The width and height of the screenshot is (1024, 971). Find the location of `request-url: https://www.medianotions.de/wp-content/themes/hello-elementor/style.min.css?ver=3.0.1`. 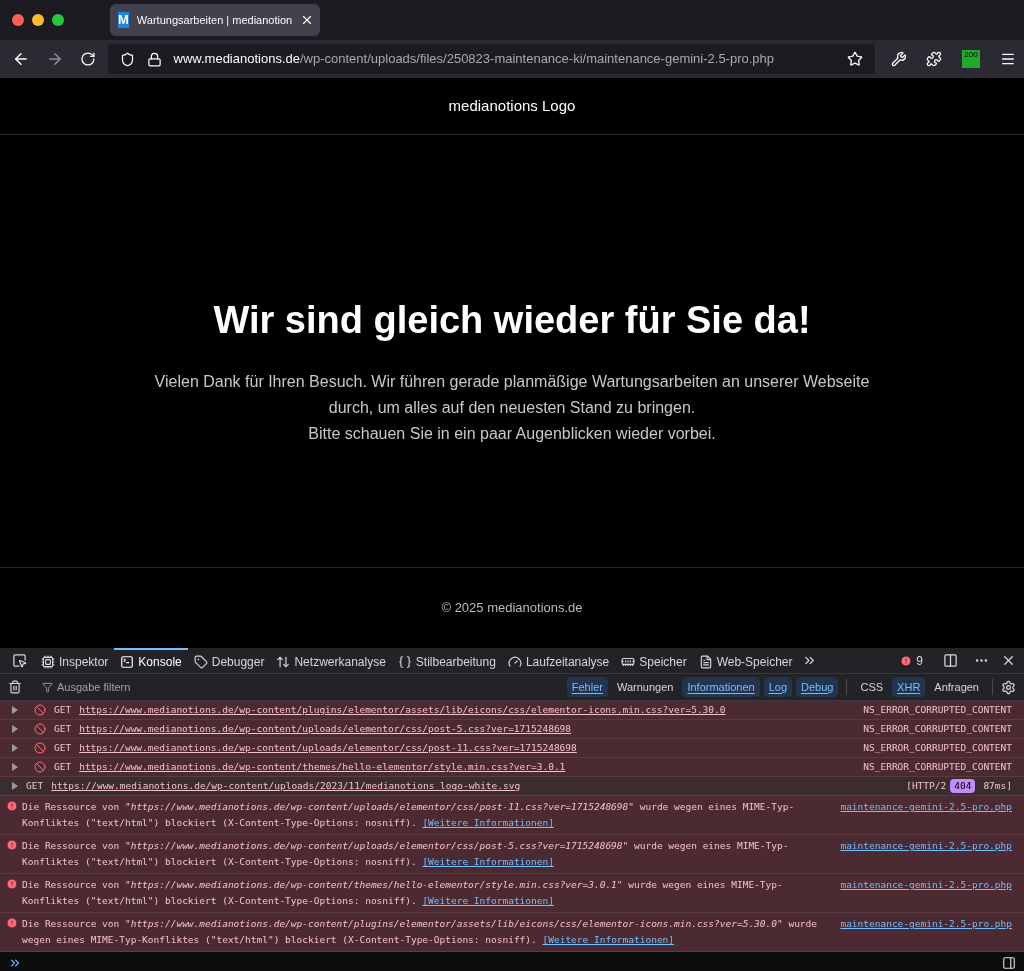

request-url: https://www.medianotions.de/wp-content/themes/hello-elementor/style.min.css?ver=3.0.1 is located at coordinates (322, 767).